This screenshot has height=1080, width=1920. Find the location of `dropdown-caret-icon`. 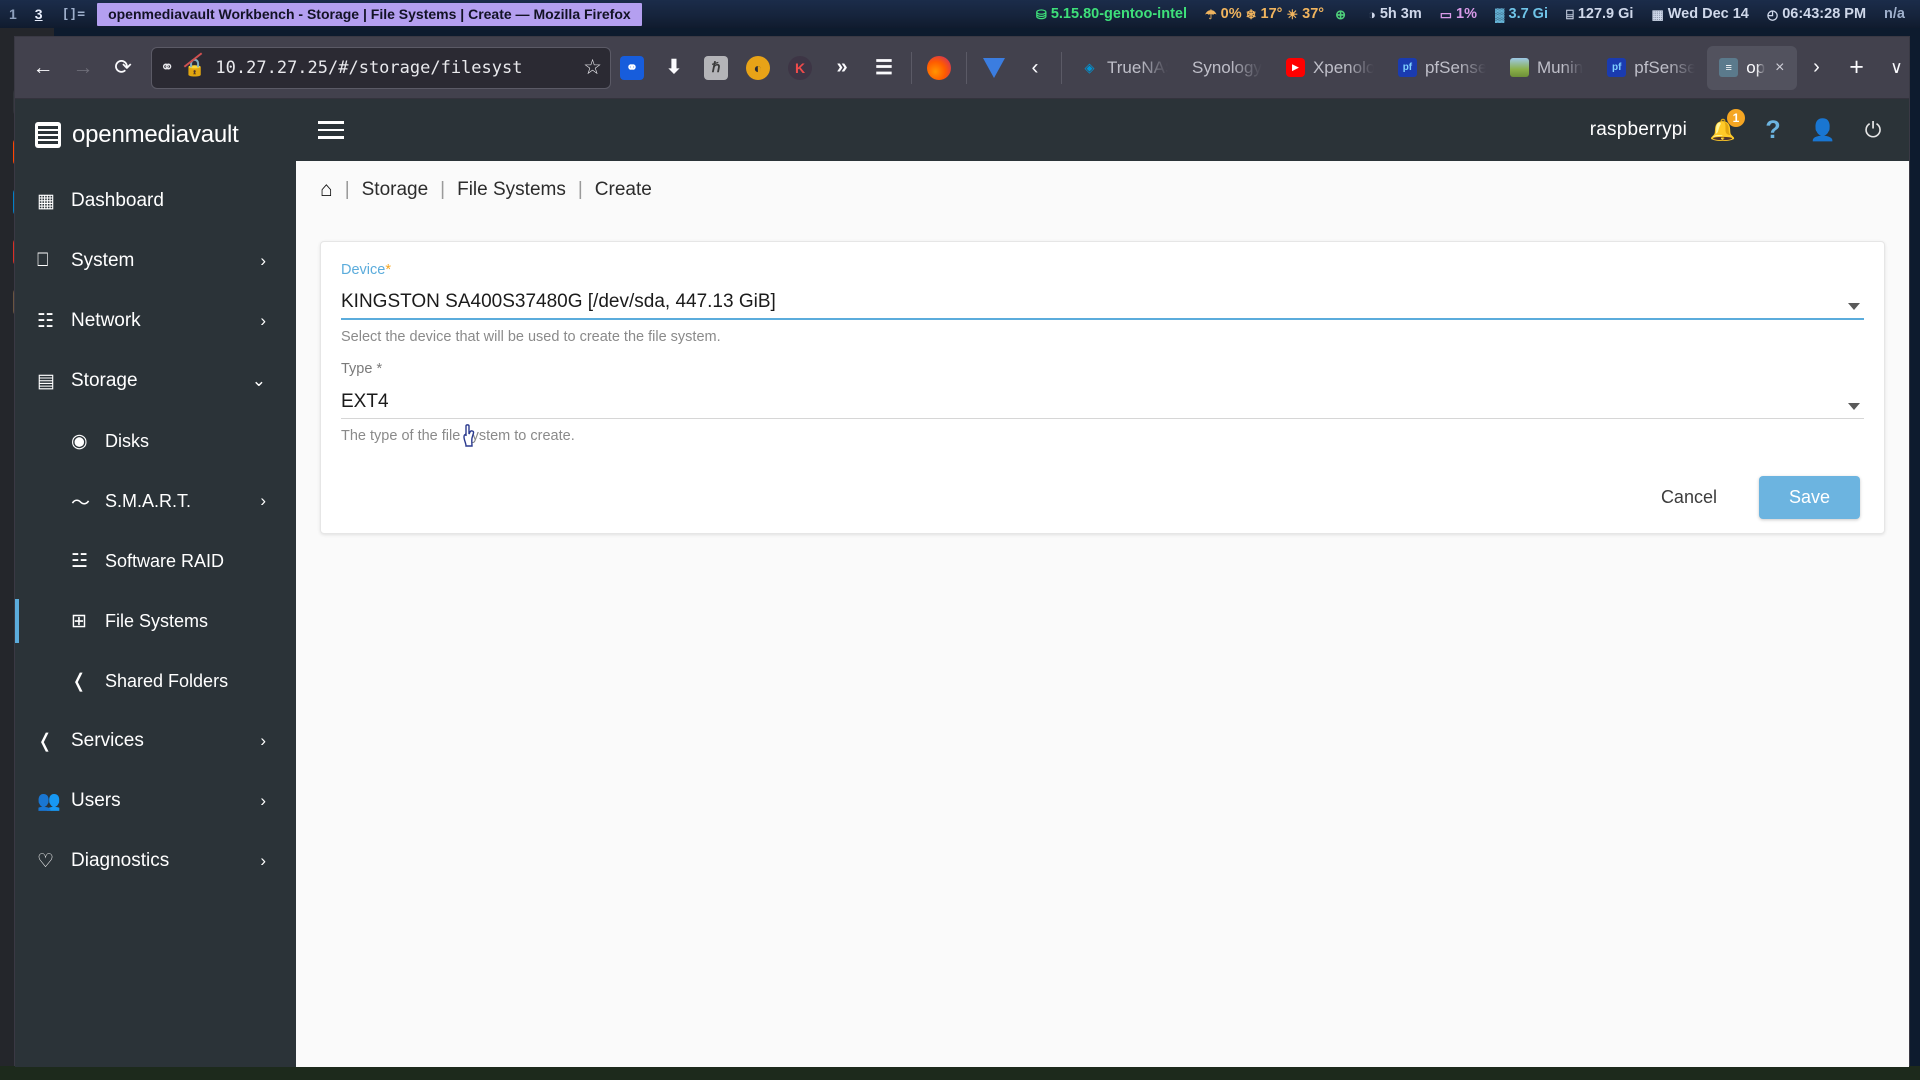

dropdown-caret-icon is located at coordinates (1854, 306).